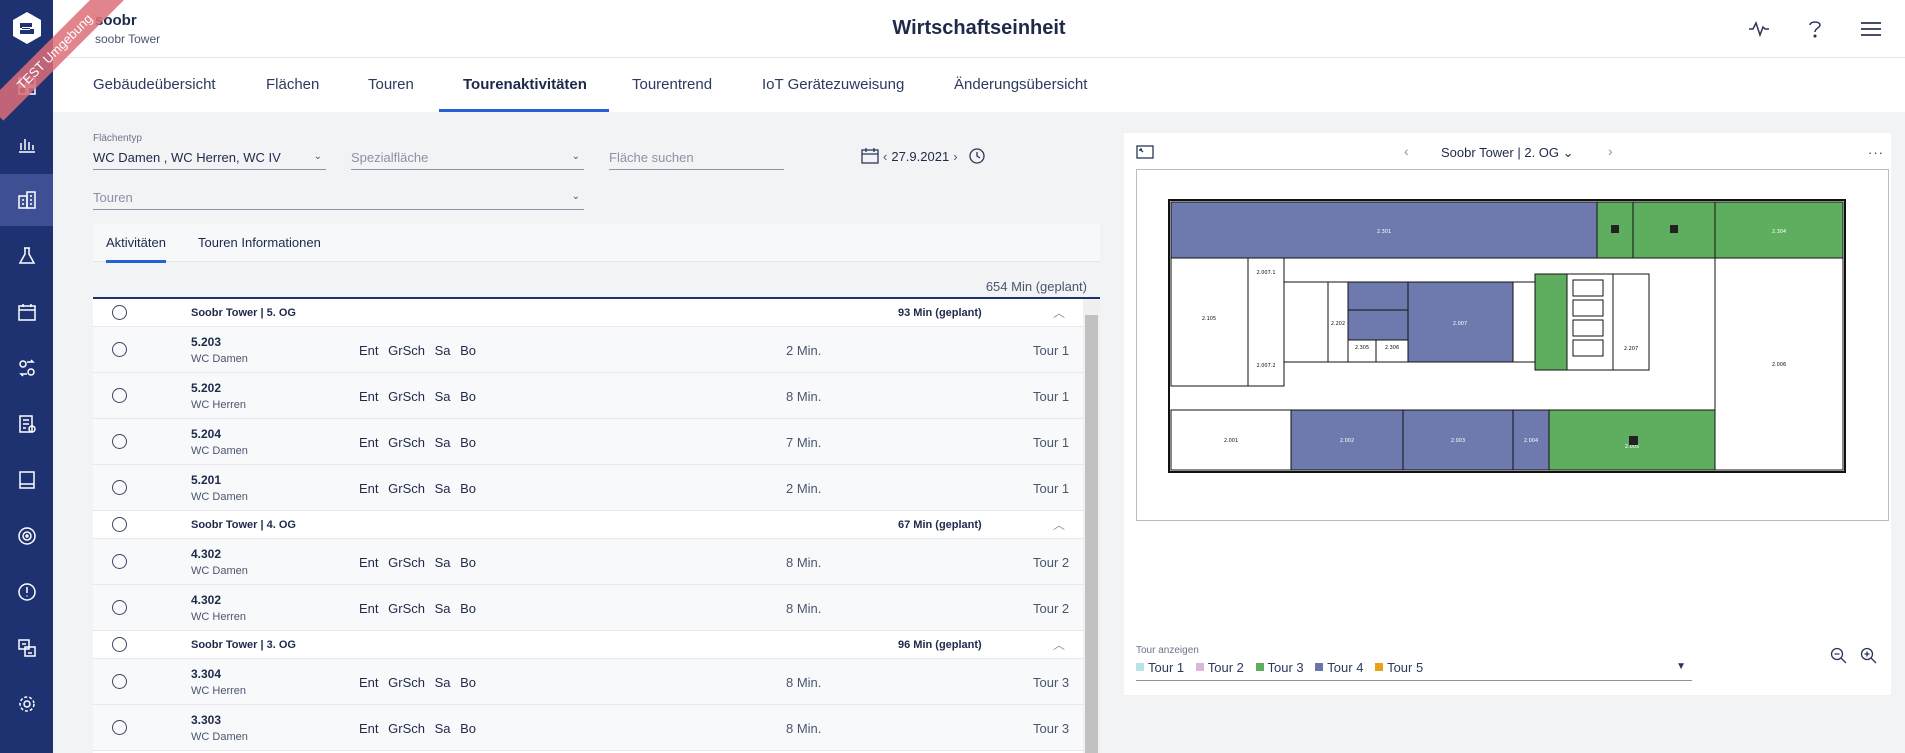  I want to click on scrollbar-thumb, so click(1091, 534).